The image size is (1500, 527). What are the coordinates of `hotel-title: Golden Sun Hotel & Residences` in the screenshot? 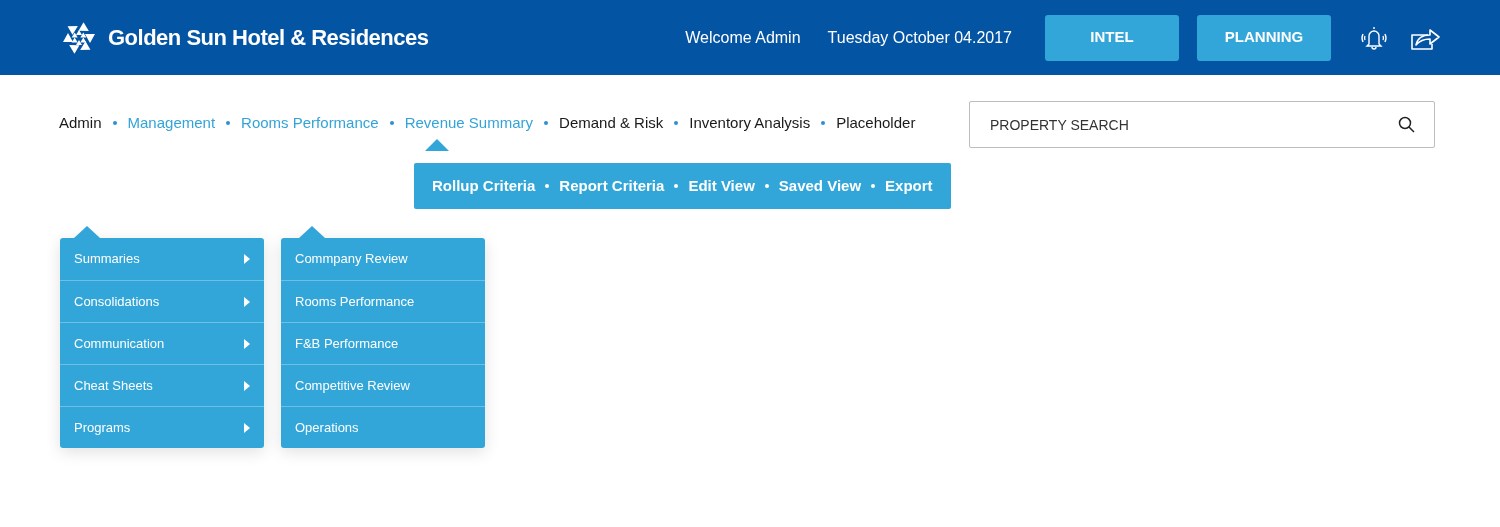 It's located at (268, 38).